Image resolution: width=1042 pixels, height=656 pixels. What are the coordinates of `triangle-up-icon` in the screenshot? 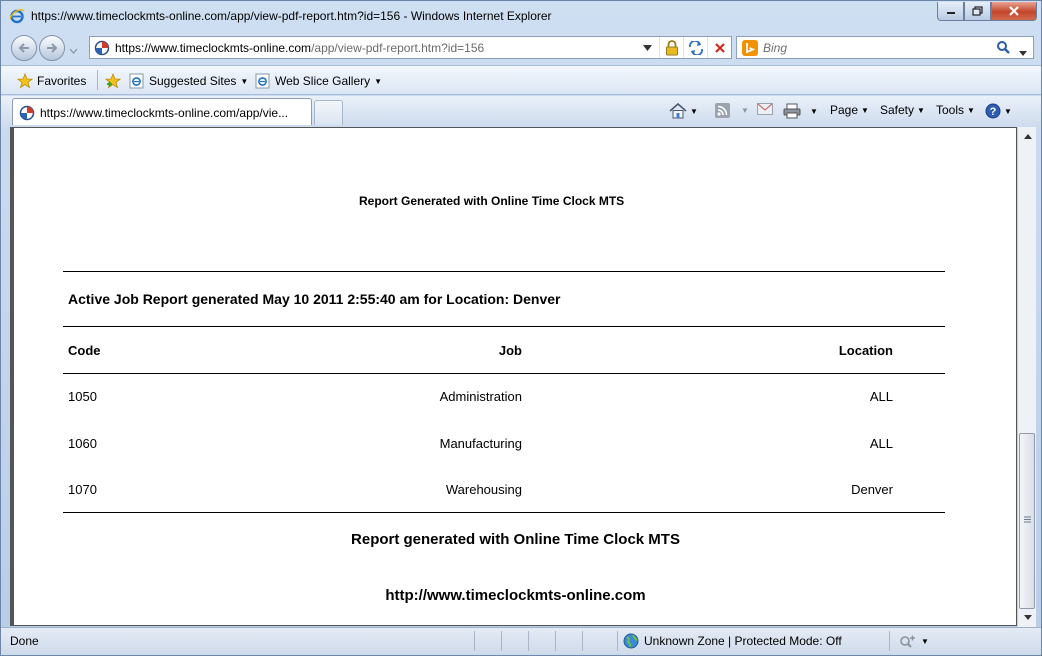 It's located at (1027, 136).